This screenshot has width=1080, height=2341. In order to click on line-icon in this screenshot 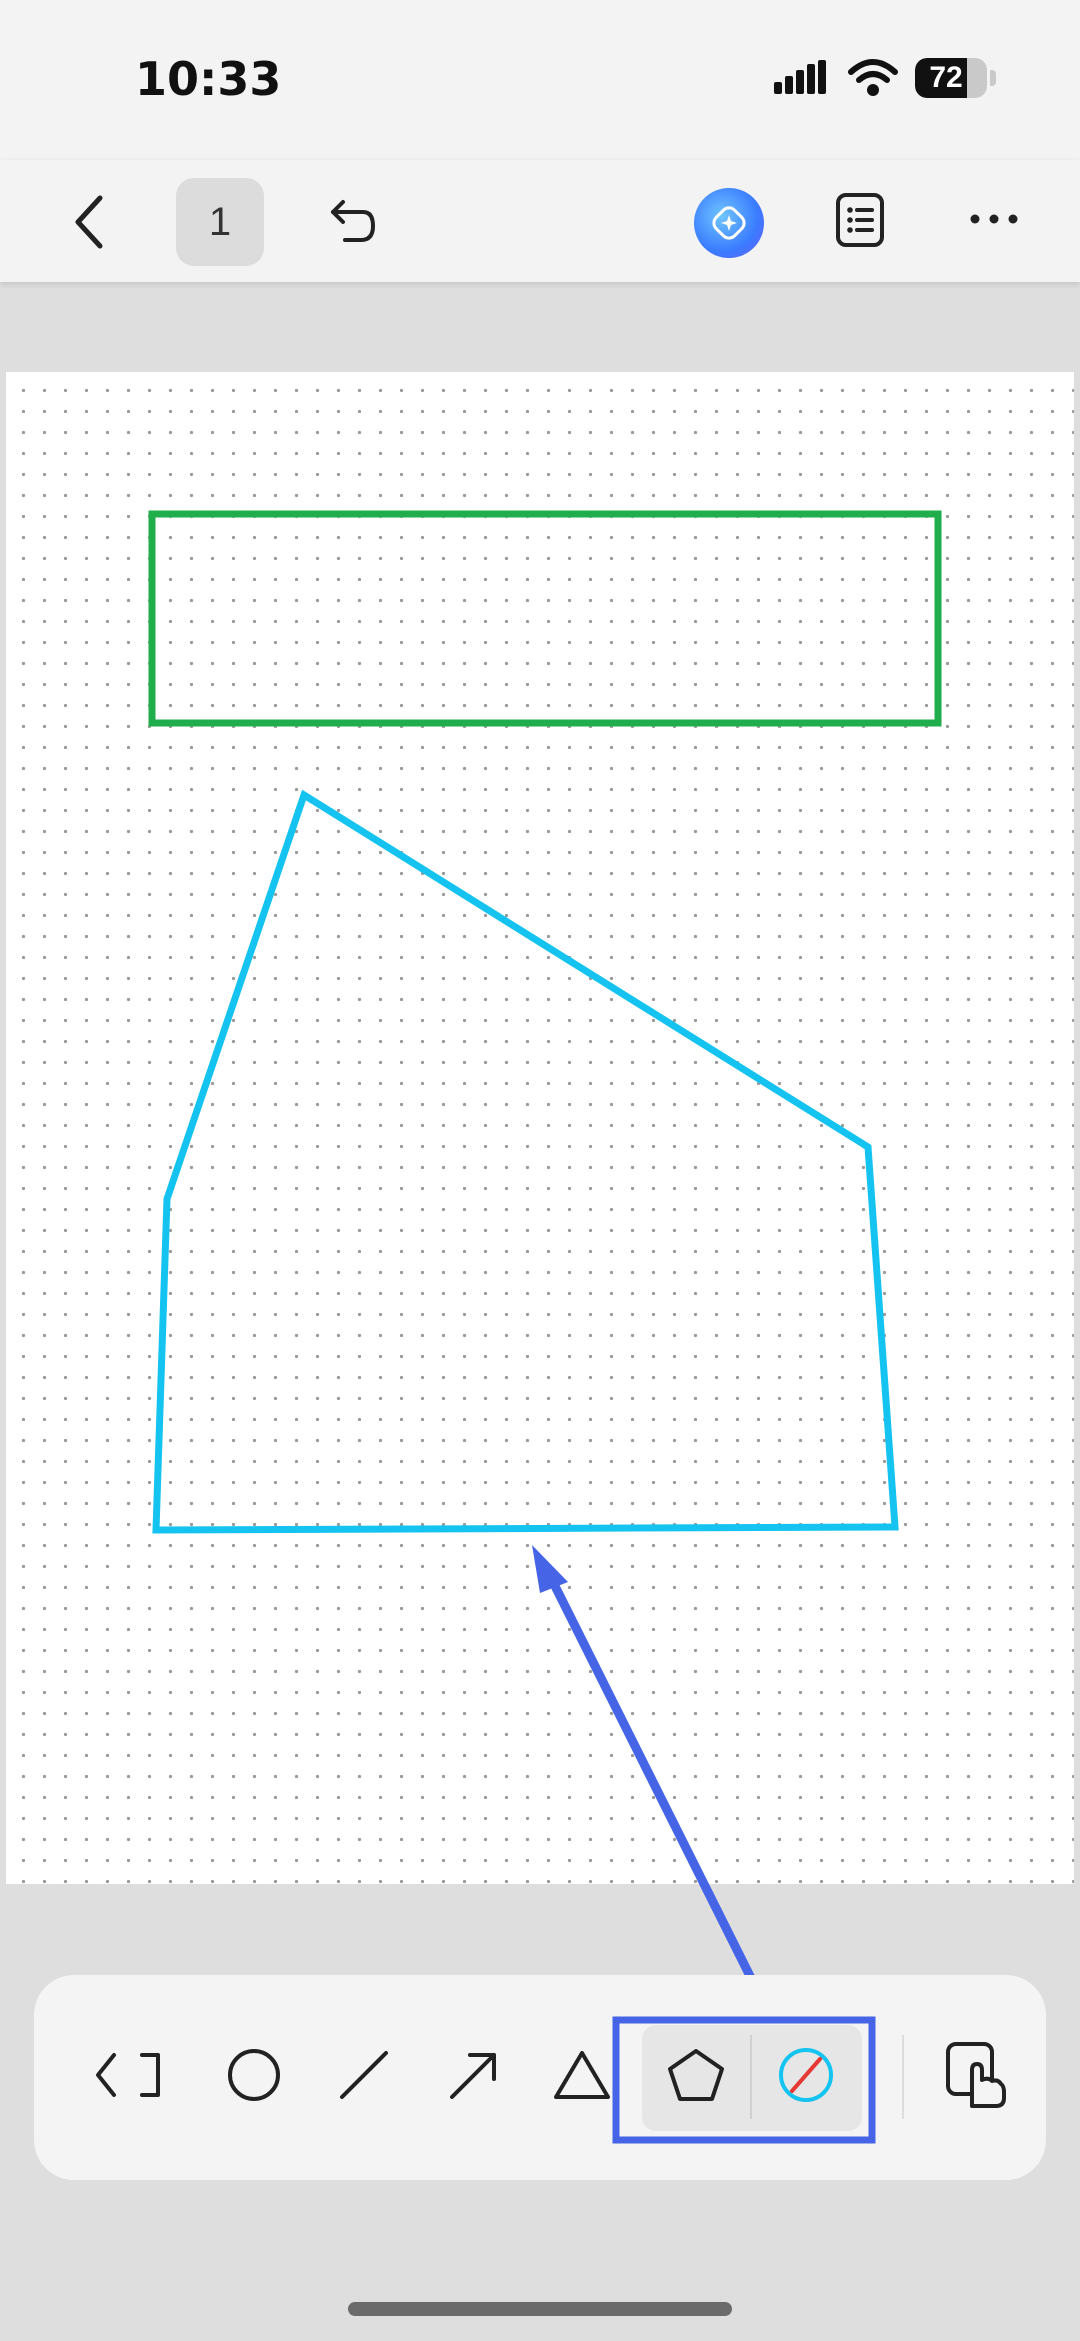, I will do `click(364, 2075)`.